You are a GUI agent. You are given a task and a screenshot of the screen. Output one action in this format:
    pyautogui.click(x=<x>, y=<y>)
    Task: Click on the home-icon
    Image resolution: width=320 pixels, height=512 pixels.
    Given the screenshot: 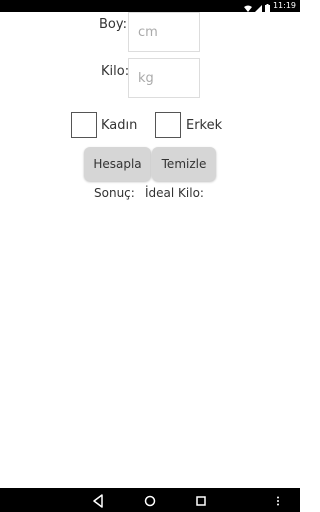 What is the action you would take?
    pyautogui.click(x=150, y=502)
    